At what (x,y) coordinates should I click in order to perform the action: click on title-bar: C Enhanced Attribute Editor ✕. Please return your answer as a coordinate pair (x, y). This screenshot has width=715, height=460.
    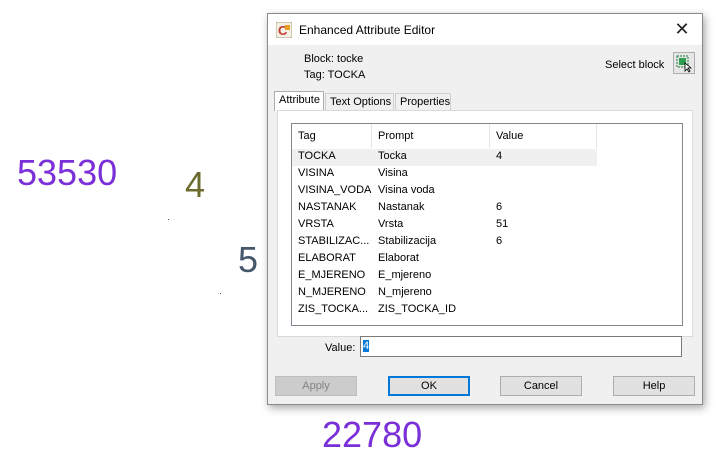
    Looking at the image, I should click on (485, 29).